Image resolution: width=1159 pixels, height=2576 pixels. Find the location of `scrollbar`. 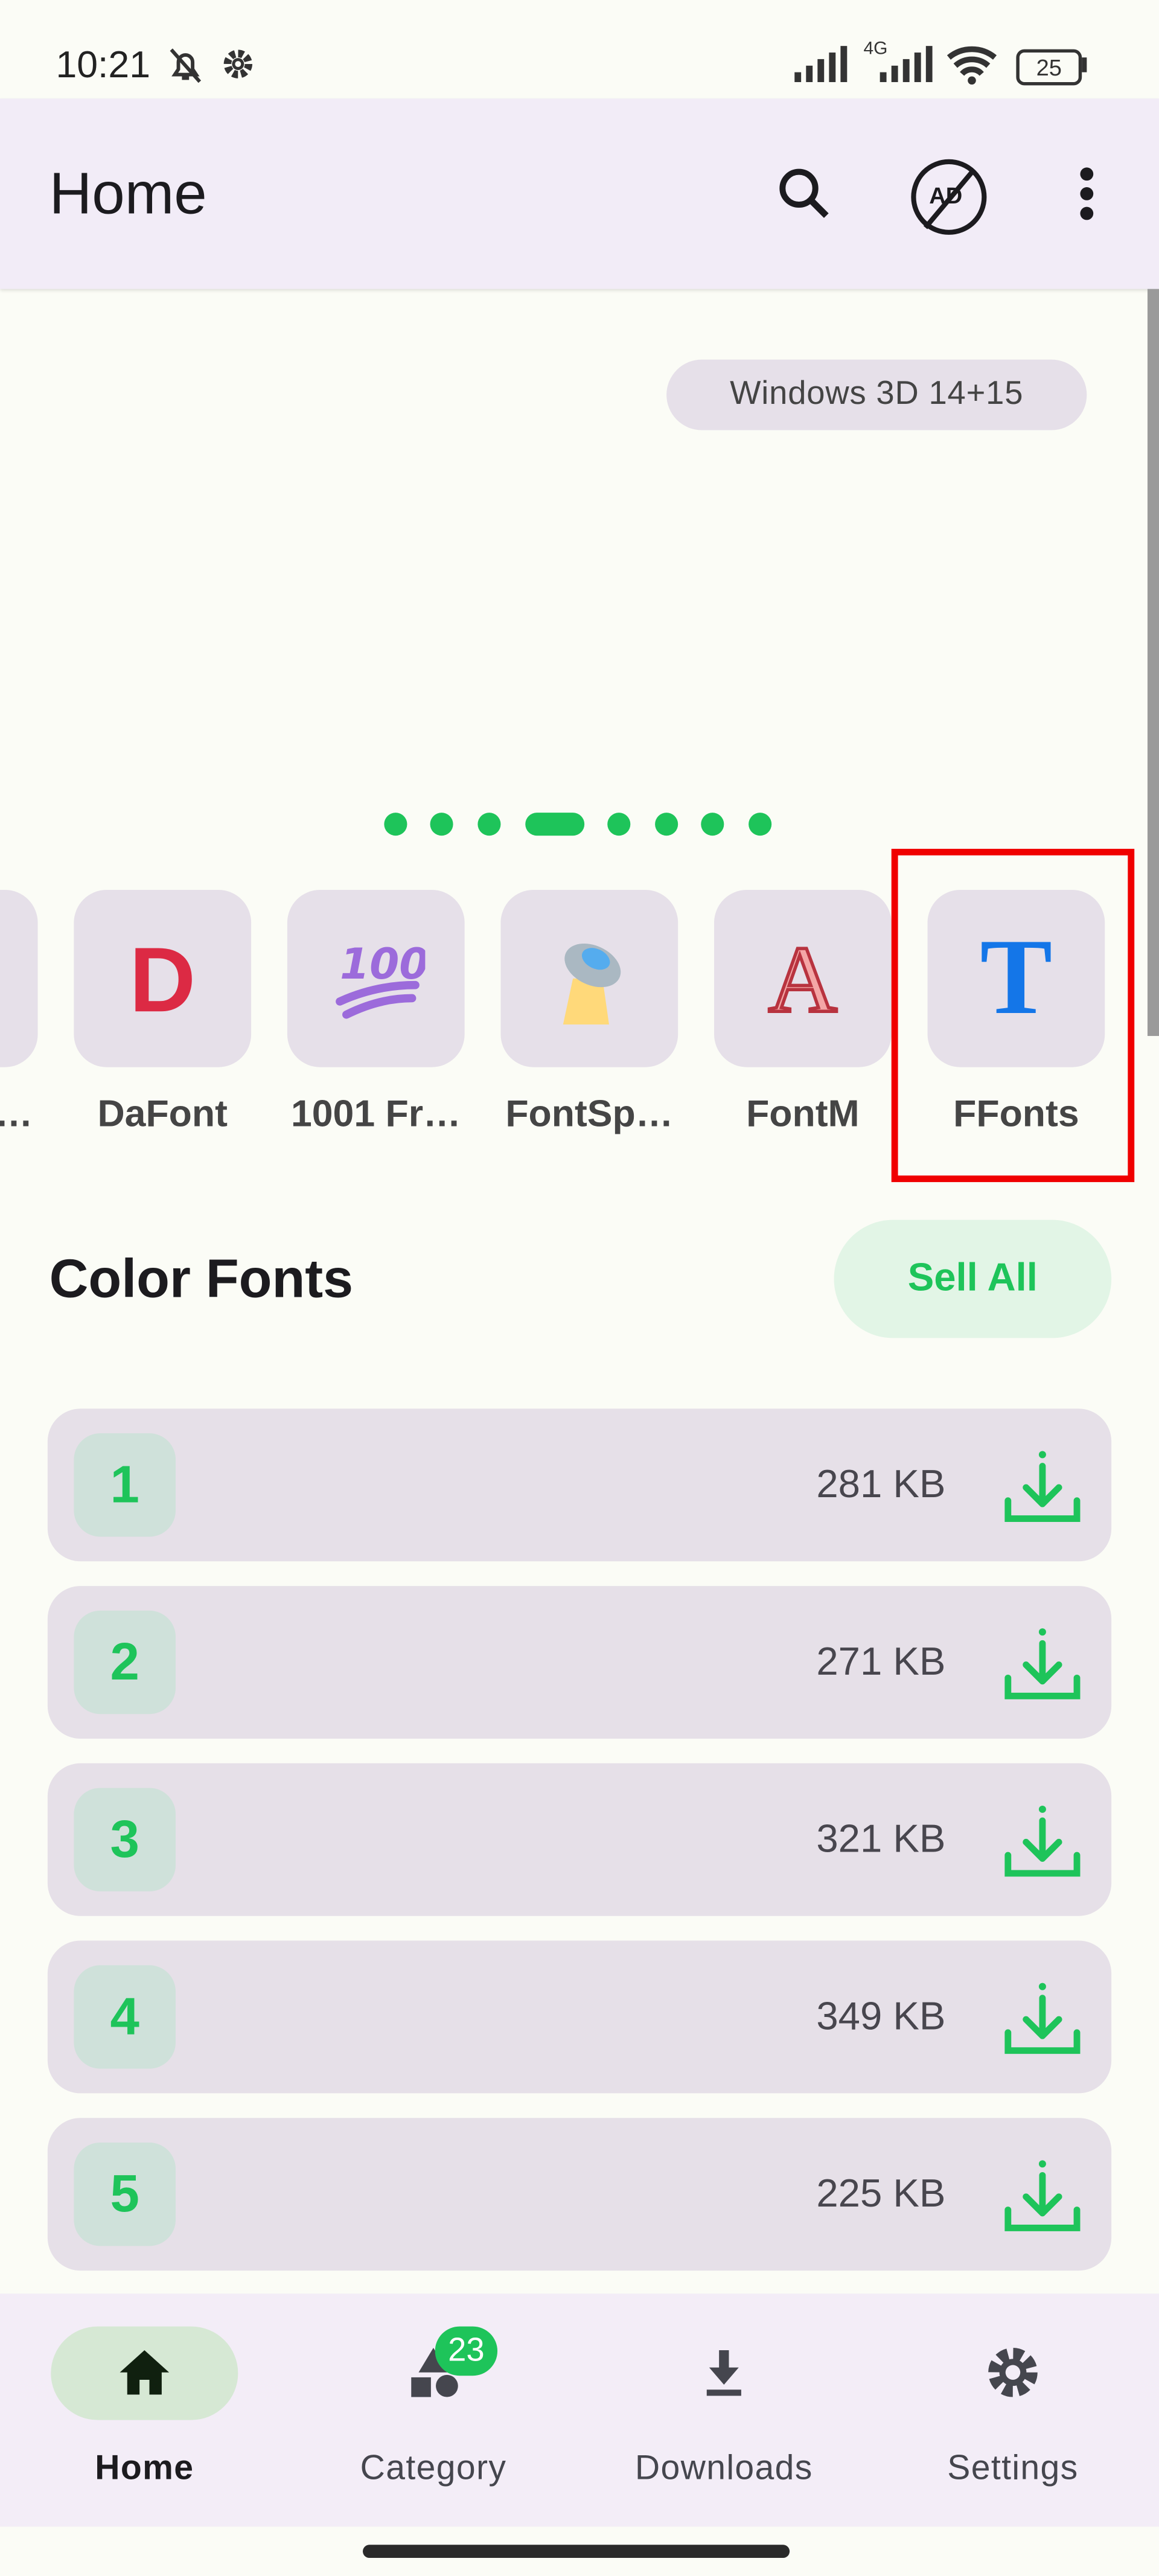

scrollbar is located at coordinates (1153, 663).